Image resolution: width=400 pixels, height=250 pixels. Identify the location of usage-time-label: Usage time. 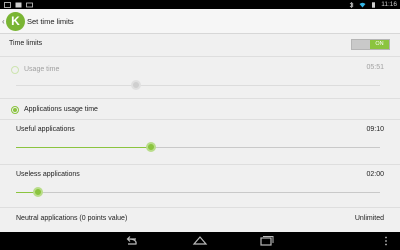
(42, 69).